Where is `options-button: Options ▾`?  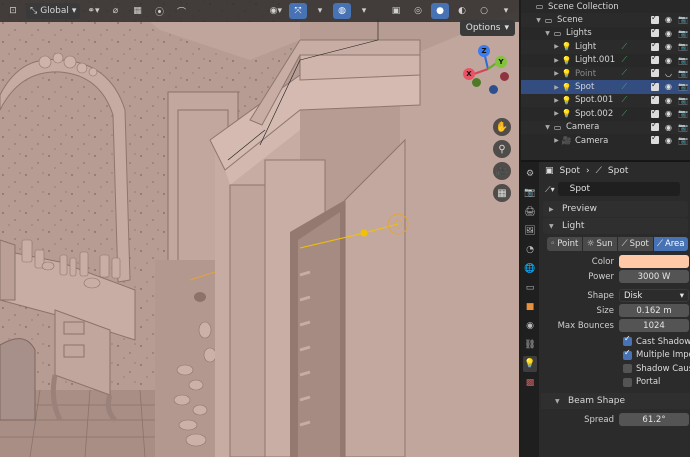 options-button: Options ▾ is located at coordinates (487, 28).